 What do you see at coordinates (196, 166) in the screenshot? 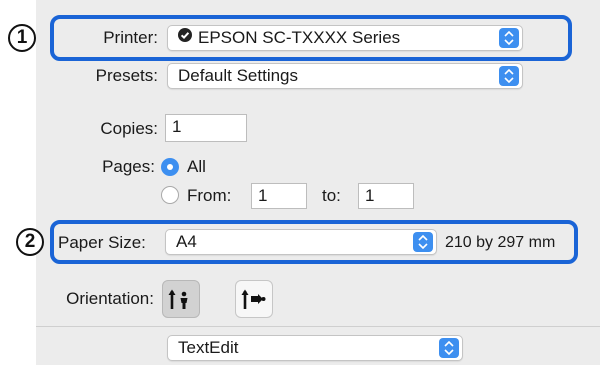
I see `pages-all-label: All` at bounding box center [196, 166].